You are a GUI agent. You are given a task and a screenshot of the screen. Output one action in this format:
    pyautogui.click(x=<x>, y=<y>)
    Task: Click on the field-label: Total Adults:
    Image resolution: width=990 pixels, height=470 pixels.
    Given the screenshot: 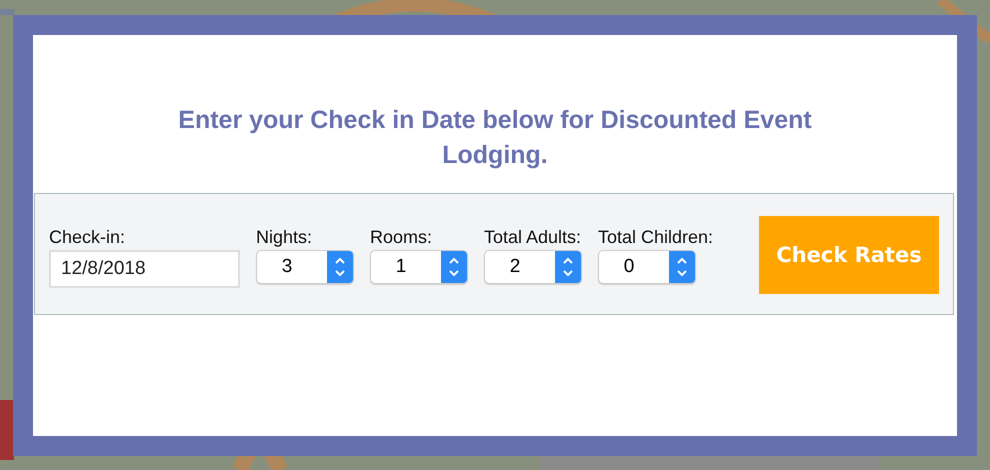 What is the action you would take?
    pyautogui.click(x=533, y=237)
    